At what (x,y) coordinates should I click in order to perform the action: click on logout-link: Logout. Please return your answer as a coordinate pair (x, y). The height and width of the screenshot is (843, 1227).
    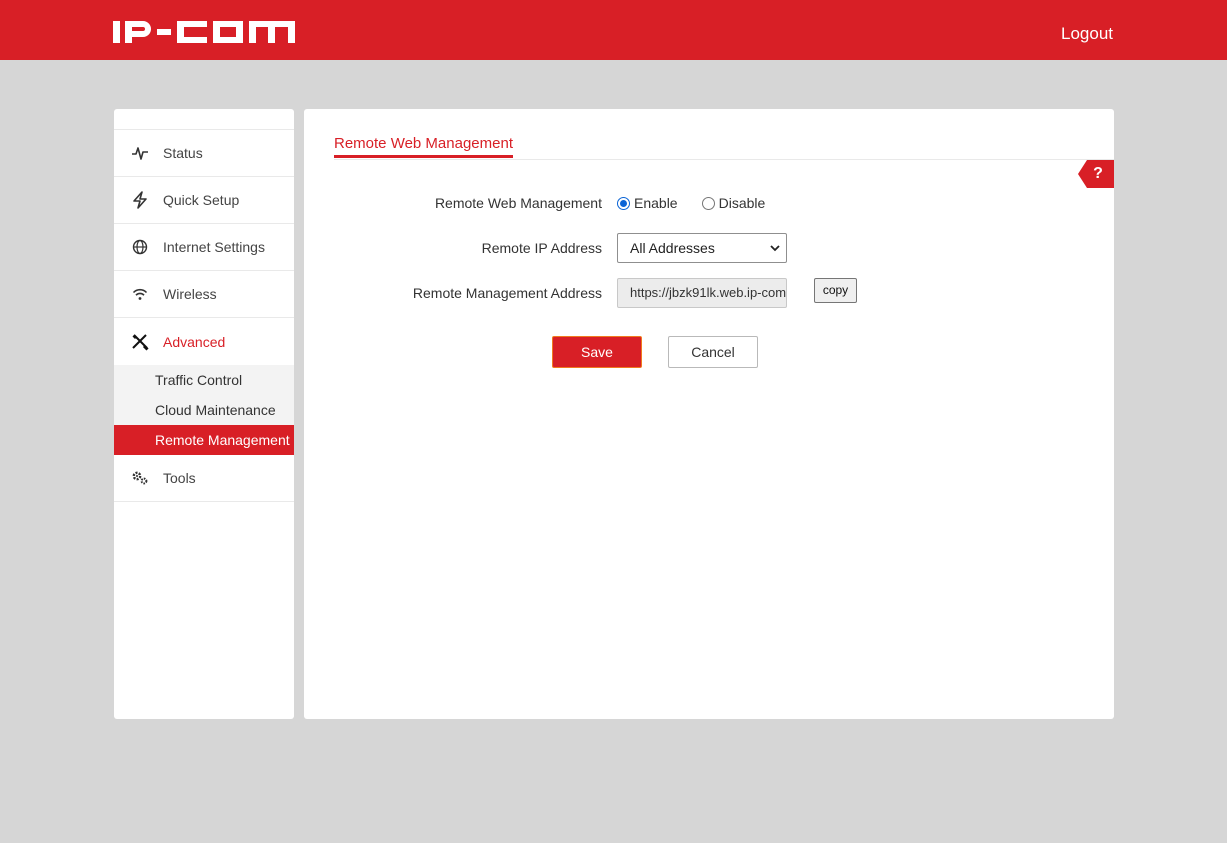
    Looking at the image, I should click on (1087, 34).